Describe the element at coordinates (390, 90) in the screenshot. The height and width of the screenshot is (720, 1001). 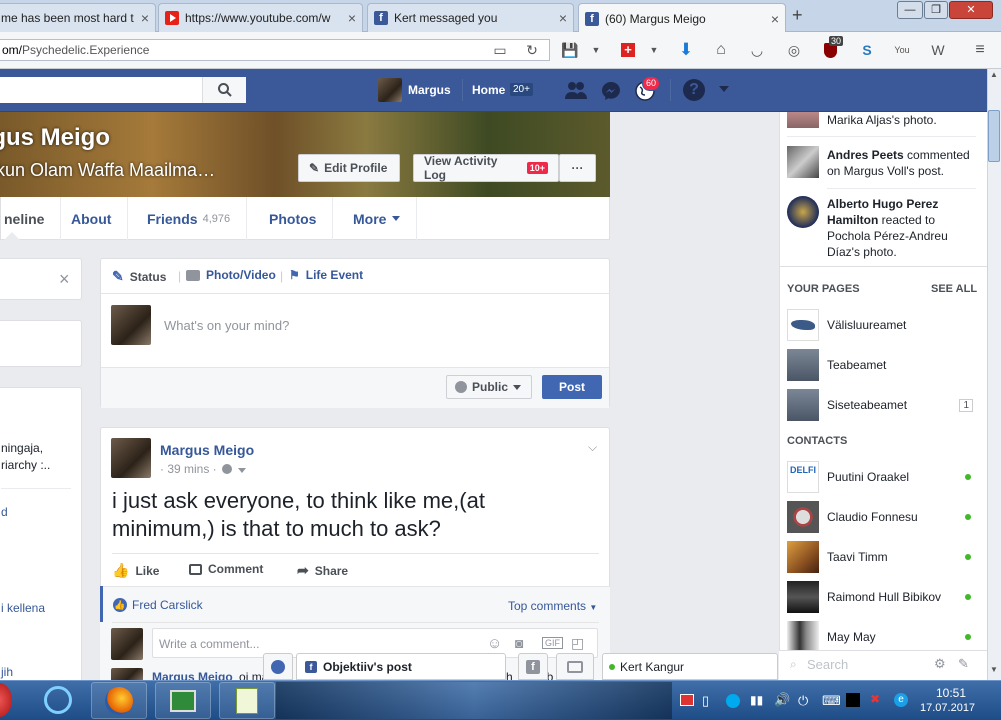
I see `user-avatar` at that location.